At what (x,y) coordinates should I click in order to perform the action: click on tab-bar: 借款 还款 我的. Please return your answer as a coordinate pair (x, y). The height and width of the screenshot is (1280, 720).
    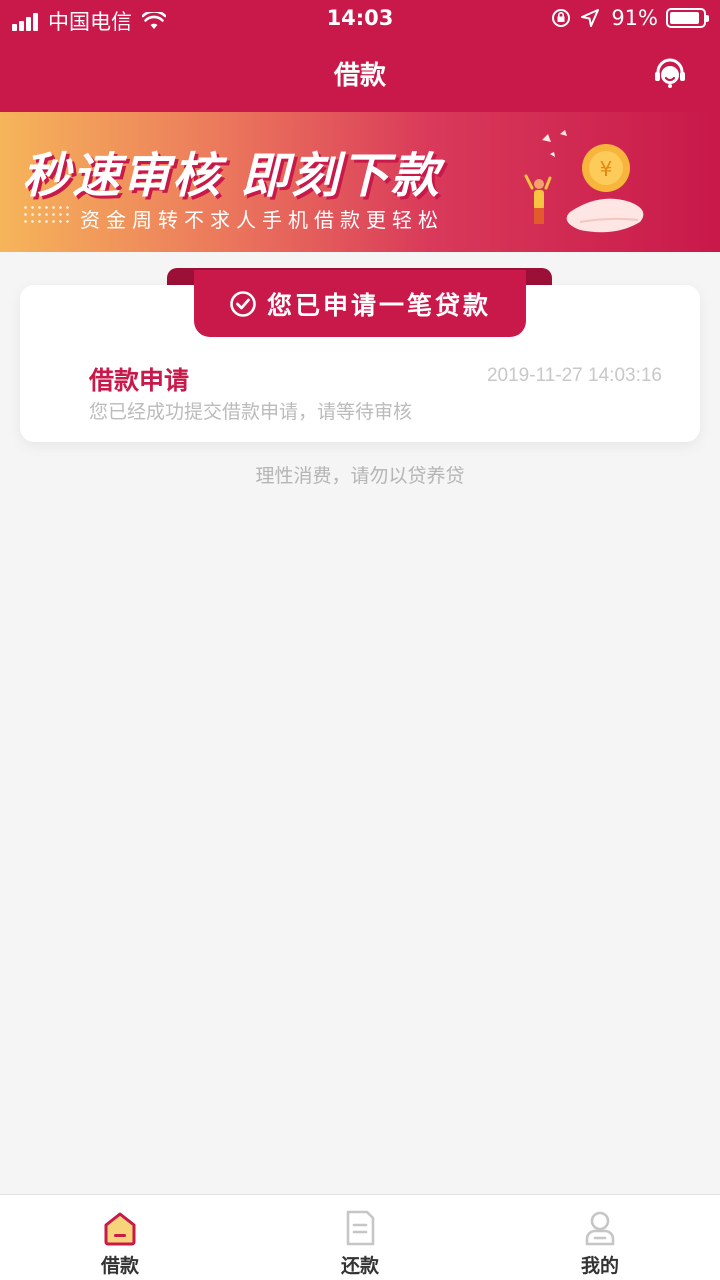
    Looking at the image, I should click on (360, 1237).